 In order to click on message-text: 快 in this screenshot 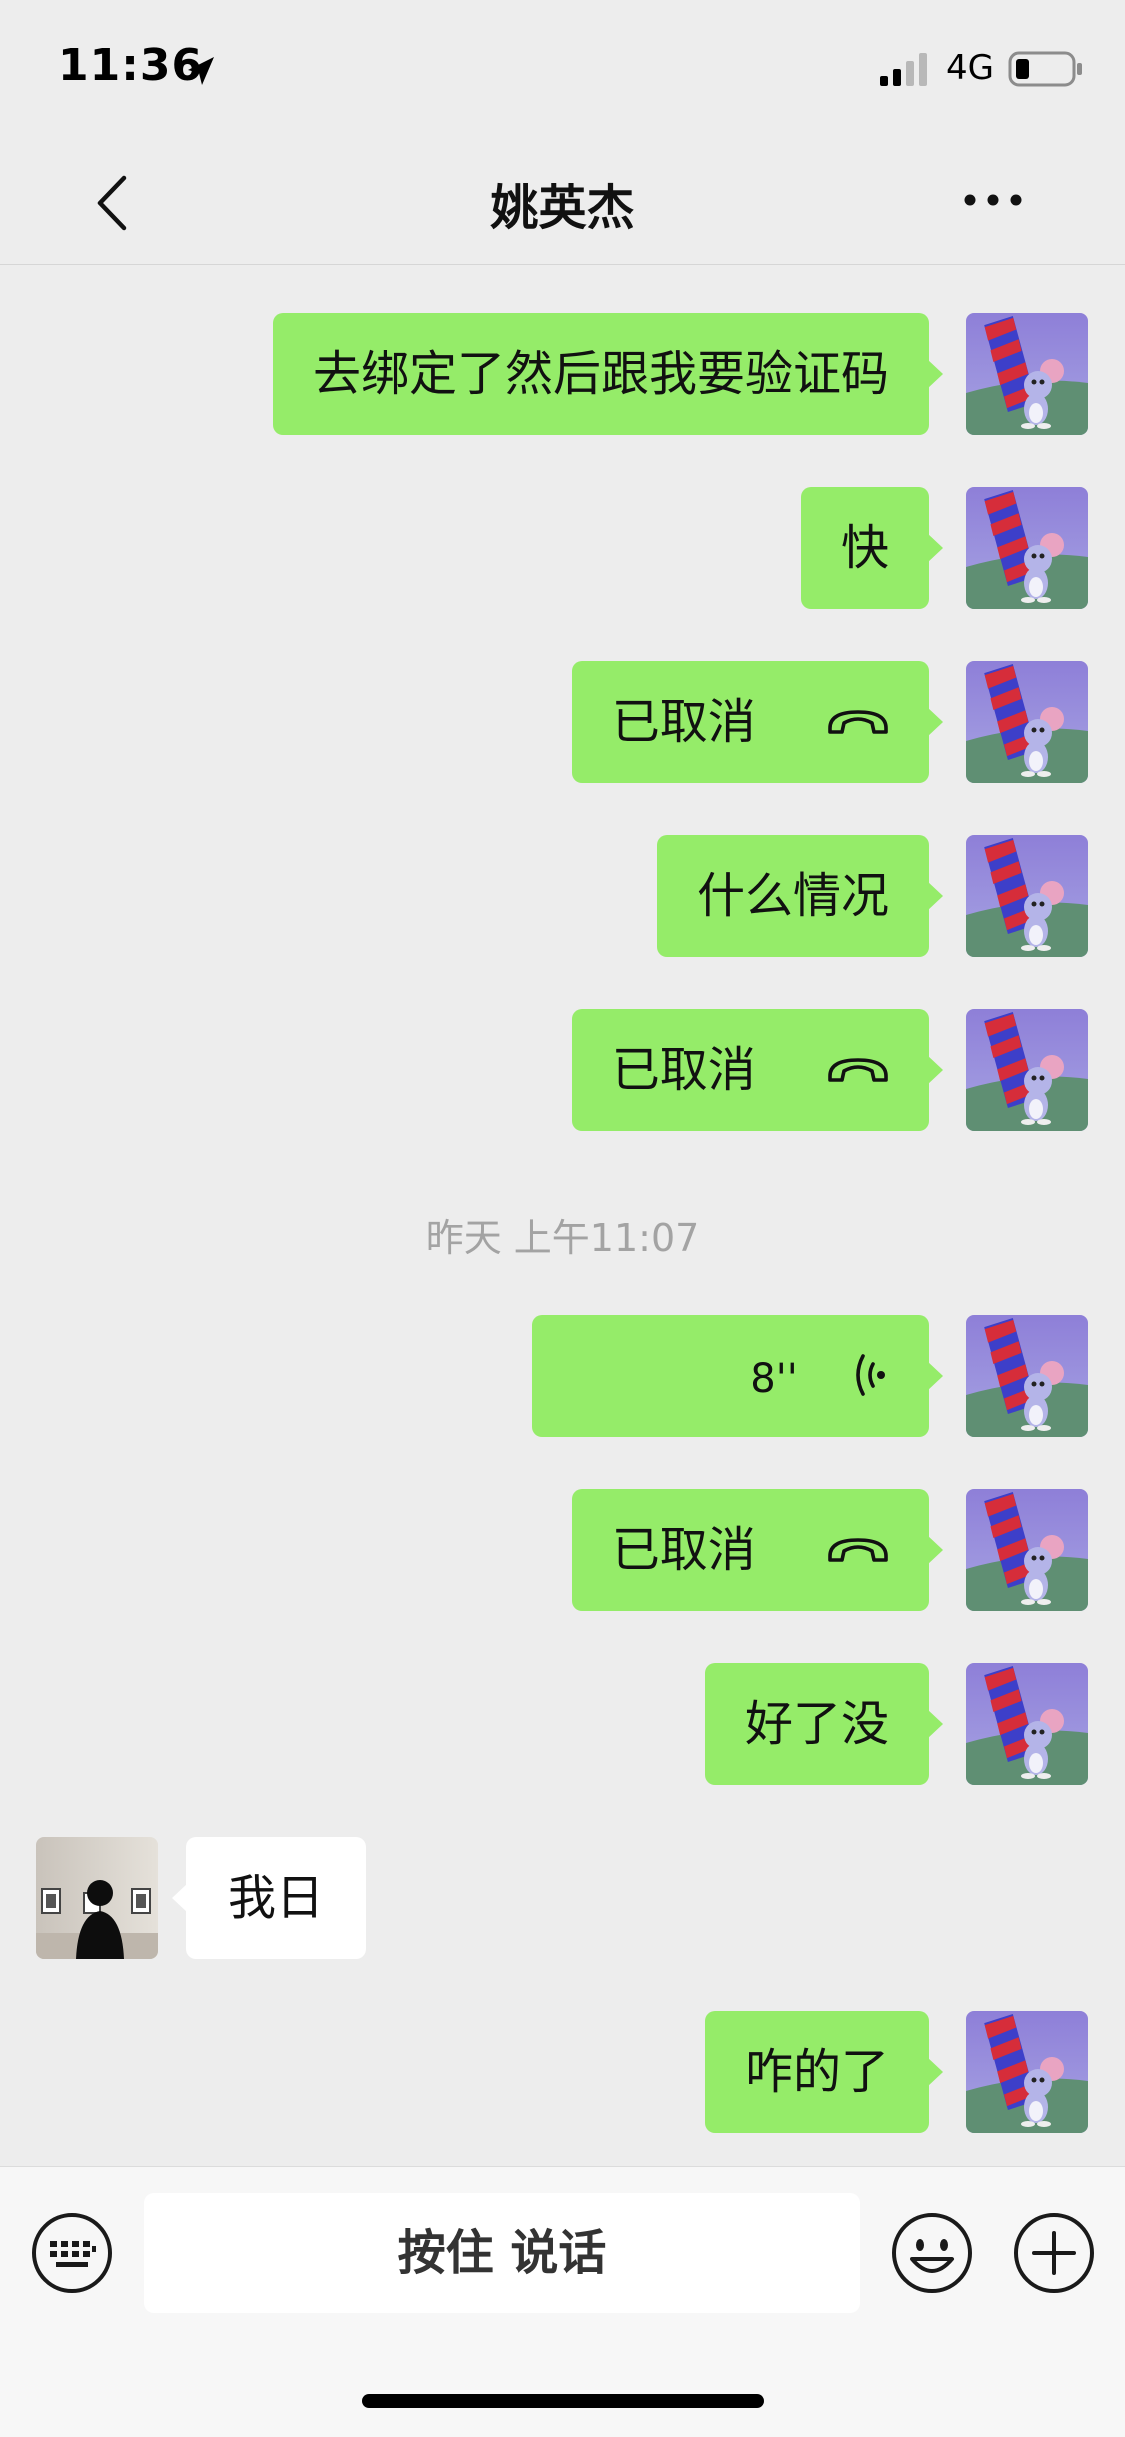, I will do `click(864, 548)`.